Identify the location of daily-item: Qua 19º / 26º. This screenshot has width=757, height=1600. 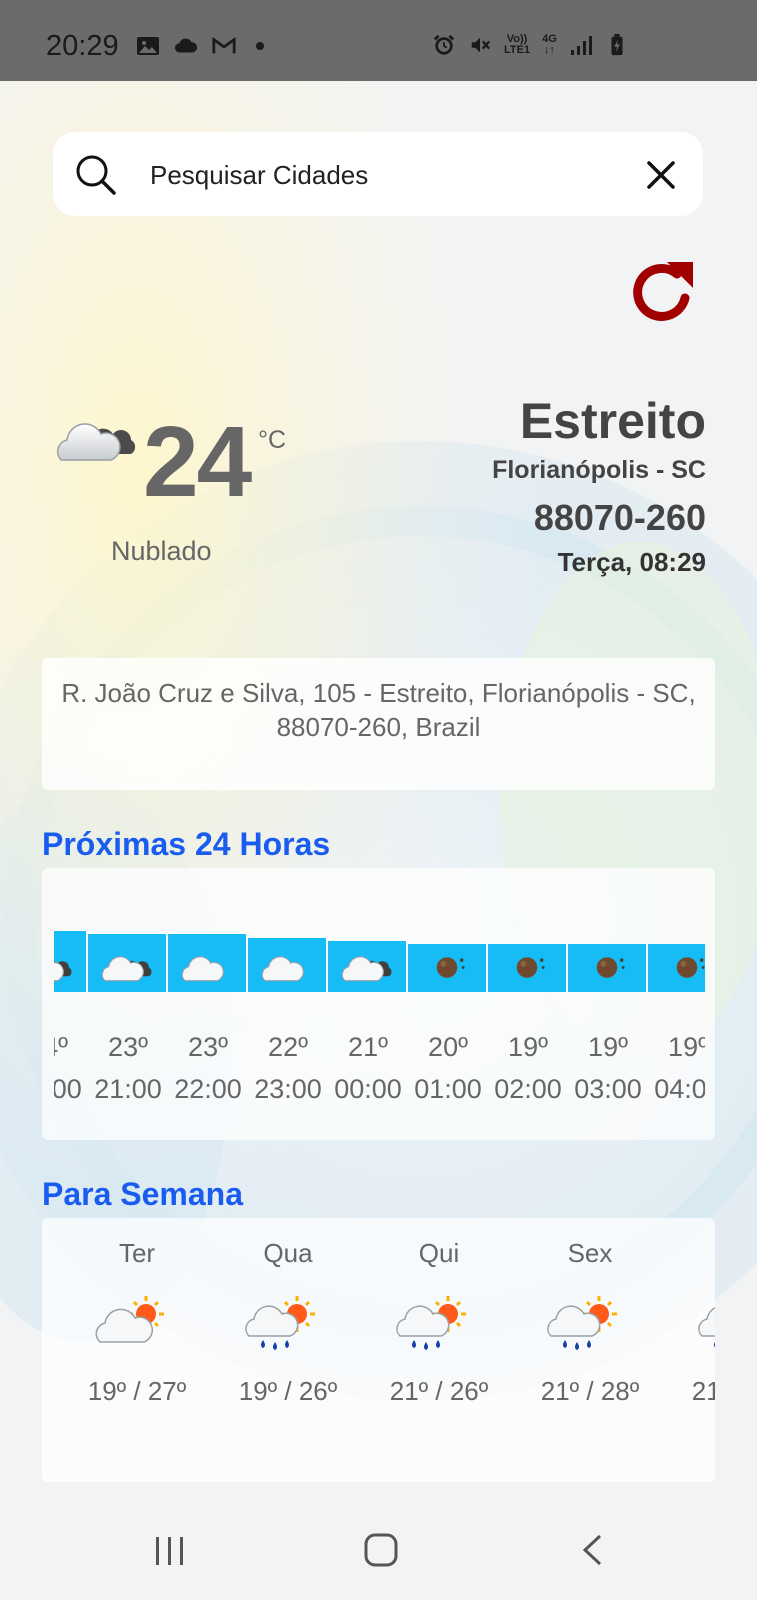
(288, 1350).